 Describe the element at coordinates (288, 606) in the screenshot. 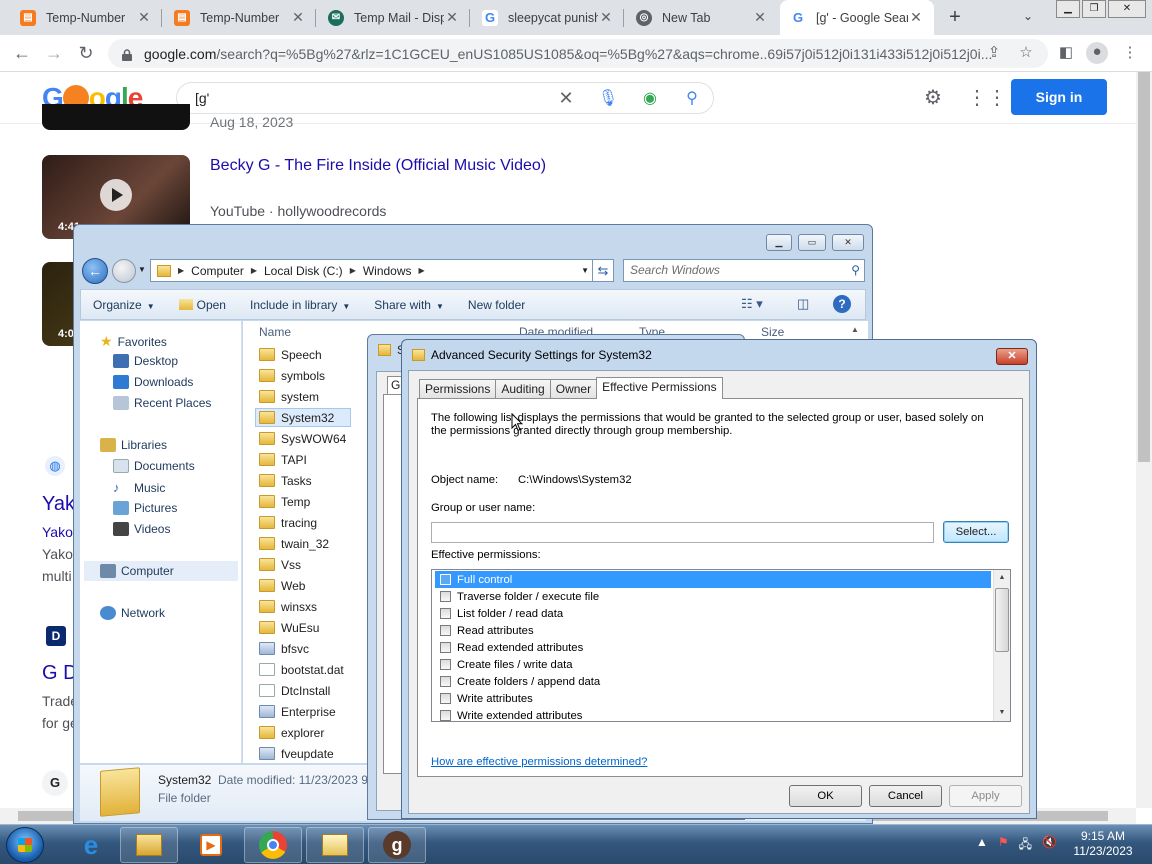

I see `file-list-item: winsxs` at that location.